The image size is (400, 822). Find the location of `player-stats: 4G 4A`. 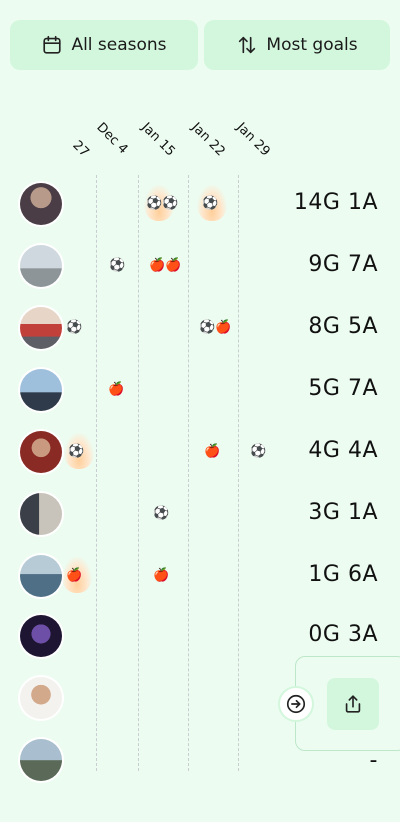

player-stats: 4G 4A is located at coordinates (343, 450).